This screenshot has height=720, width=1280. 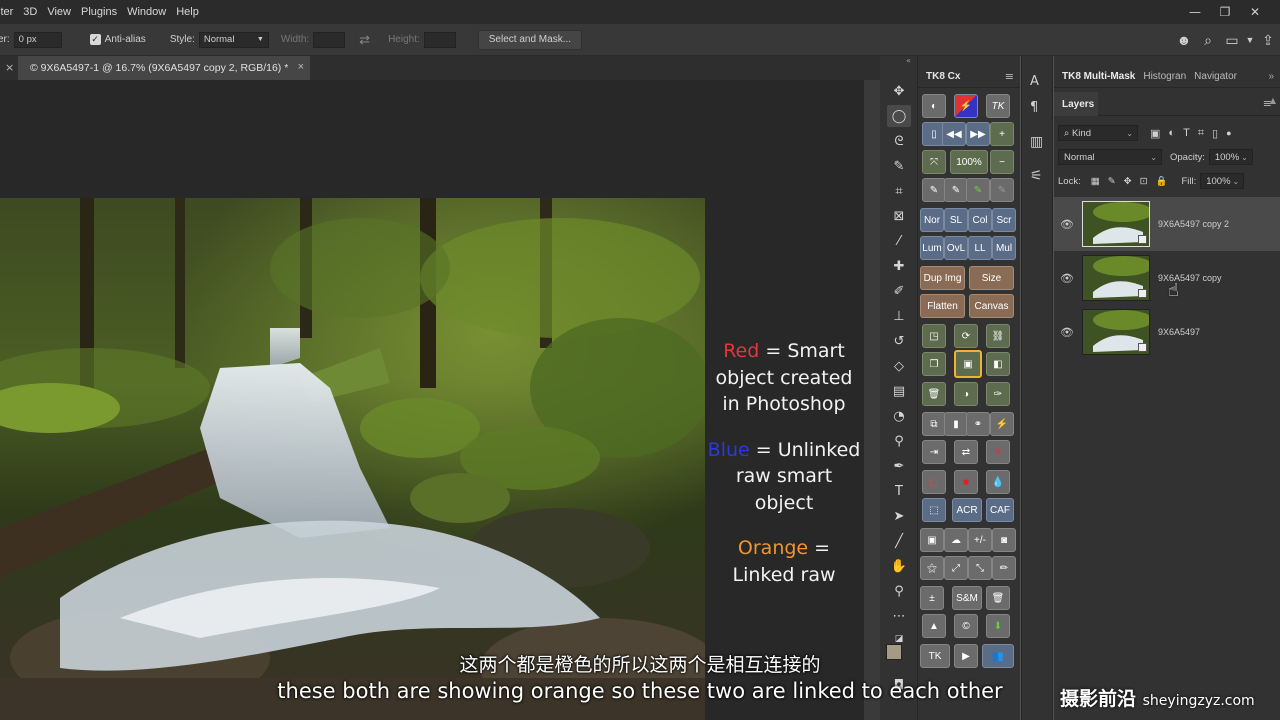 I want to click on paragraph-icon: ¶, so click(x=1034, y=107).